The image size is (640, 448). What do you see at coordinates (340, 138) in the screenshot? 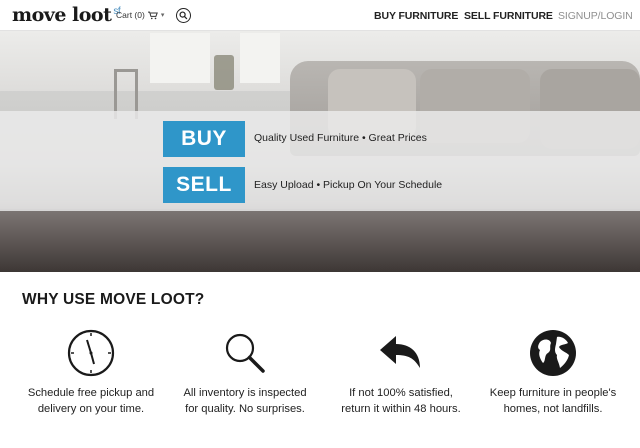
I see `buy-tagline: Quality Used Furniture • Great Prices` at bounding box center [340, 138].